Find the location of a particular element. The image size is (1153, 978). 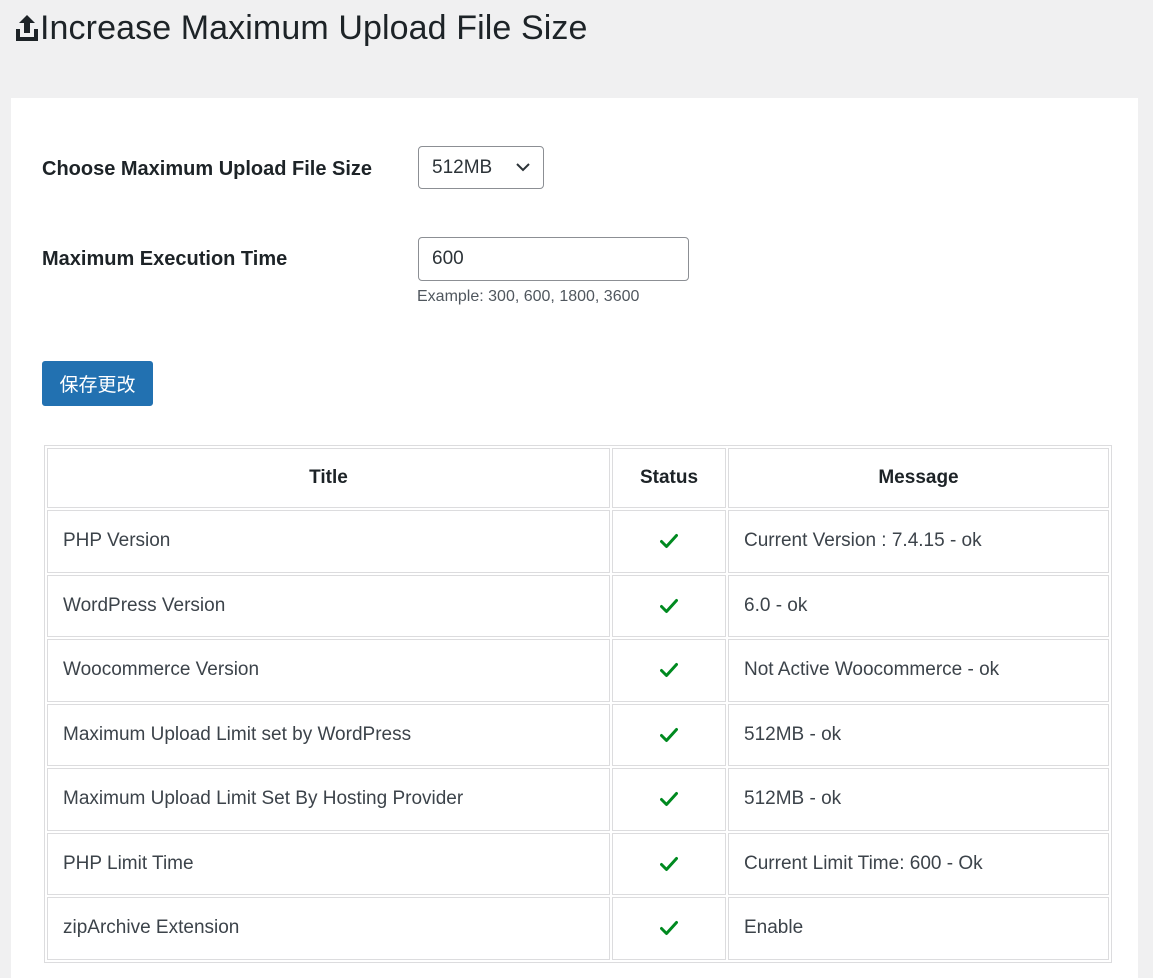

upload-icon is located at coordinates (27, 28).